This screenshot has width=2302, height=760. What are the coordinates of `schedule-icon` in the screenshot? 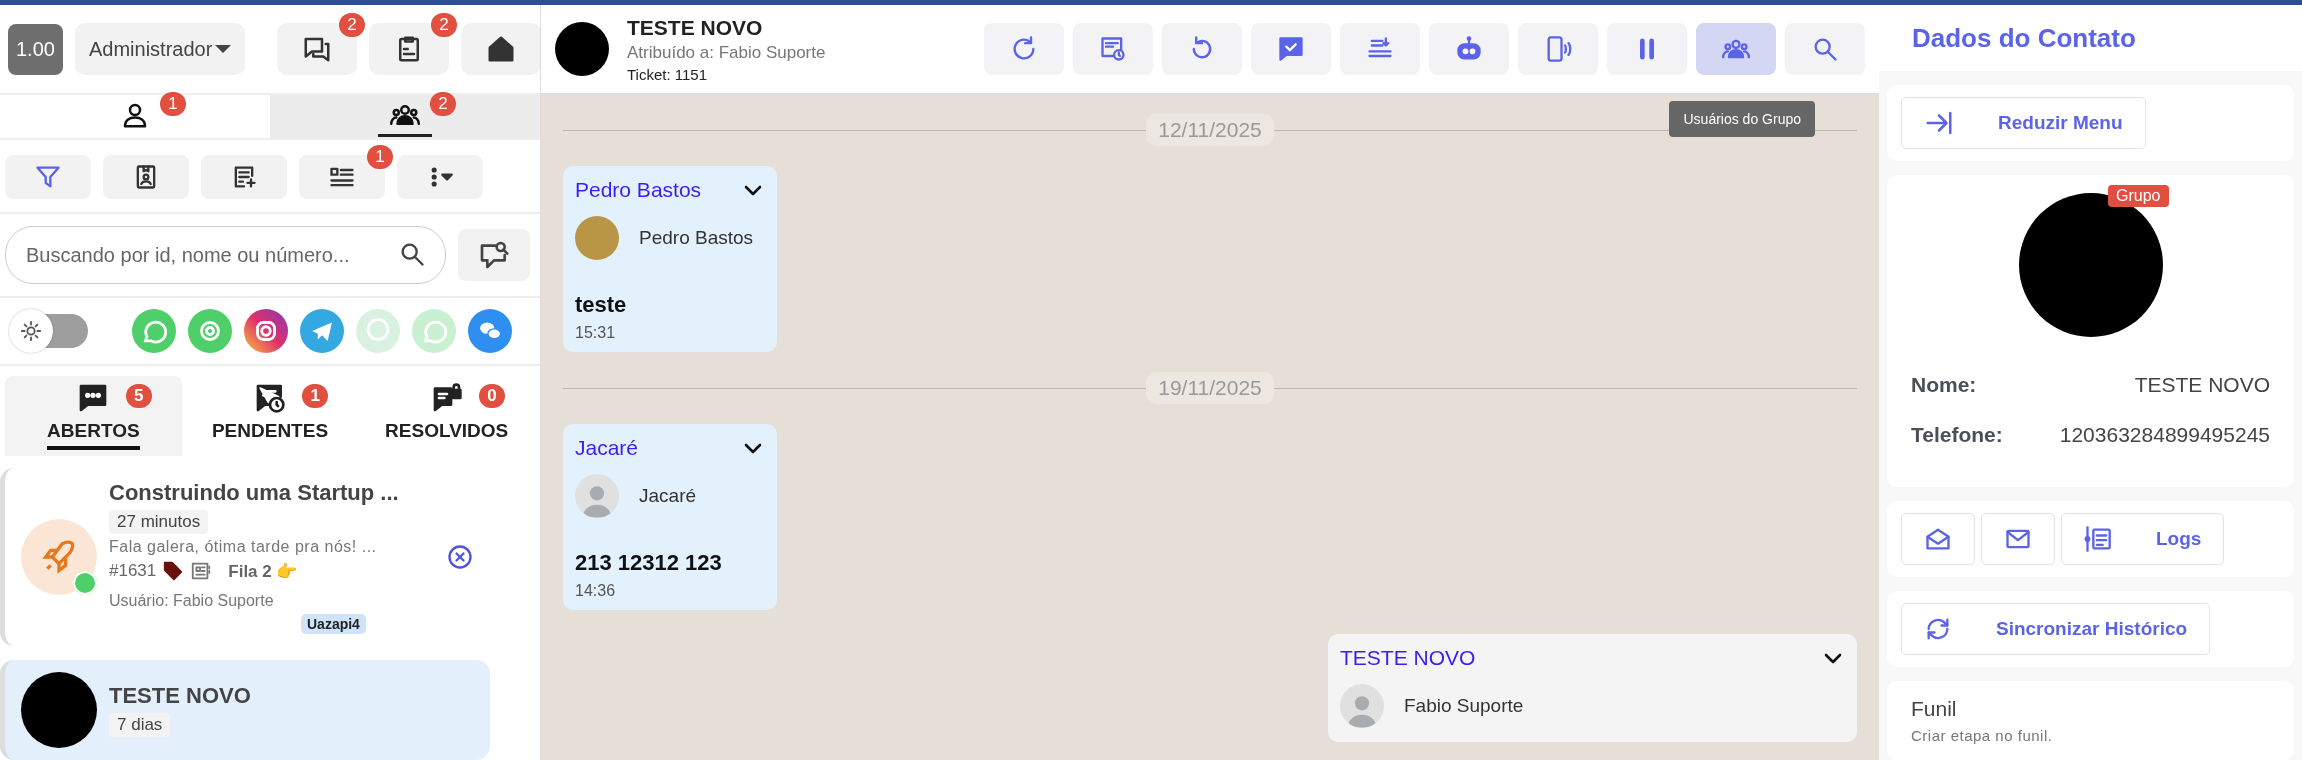 It's located at (1113, 49).